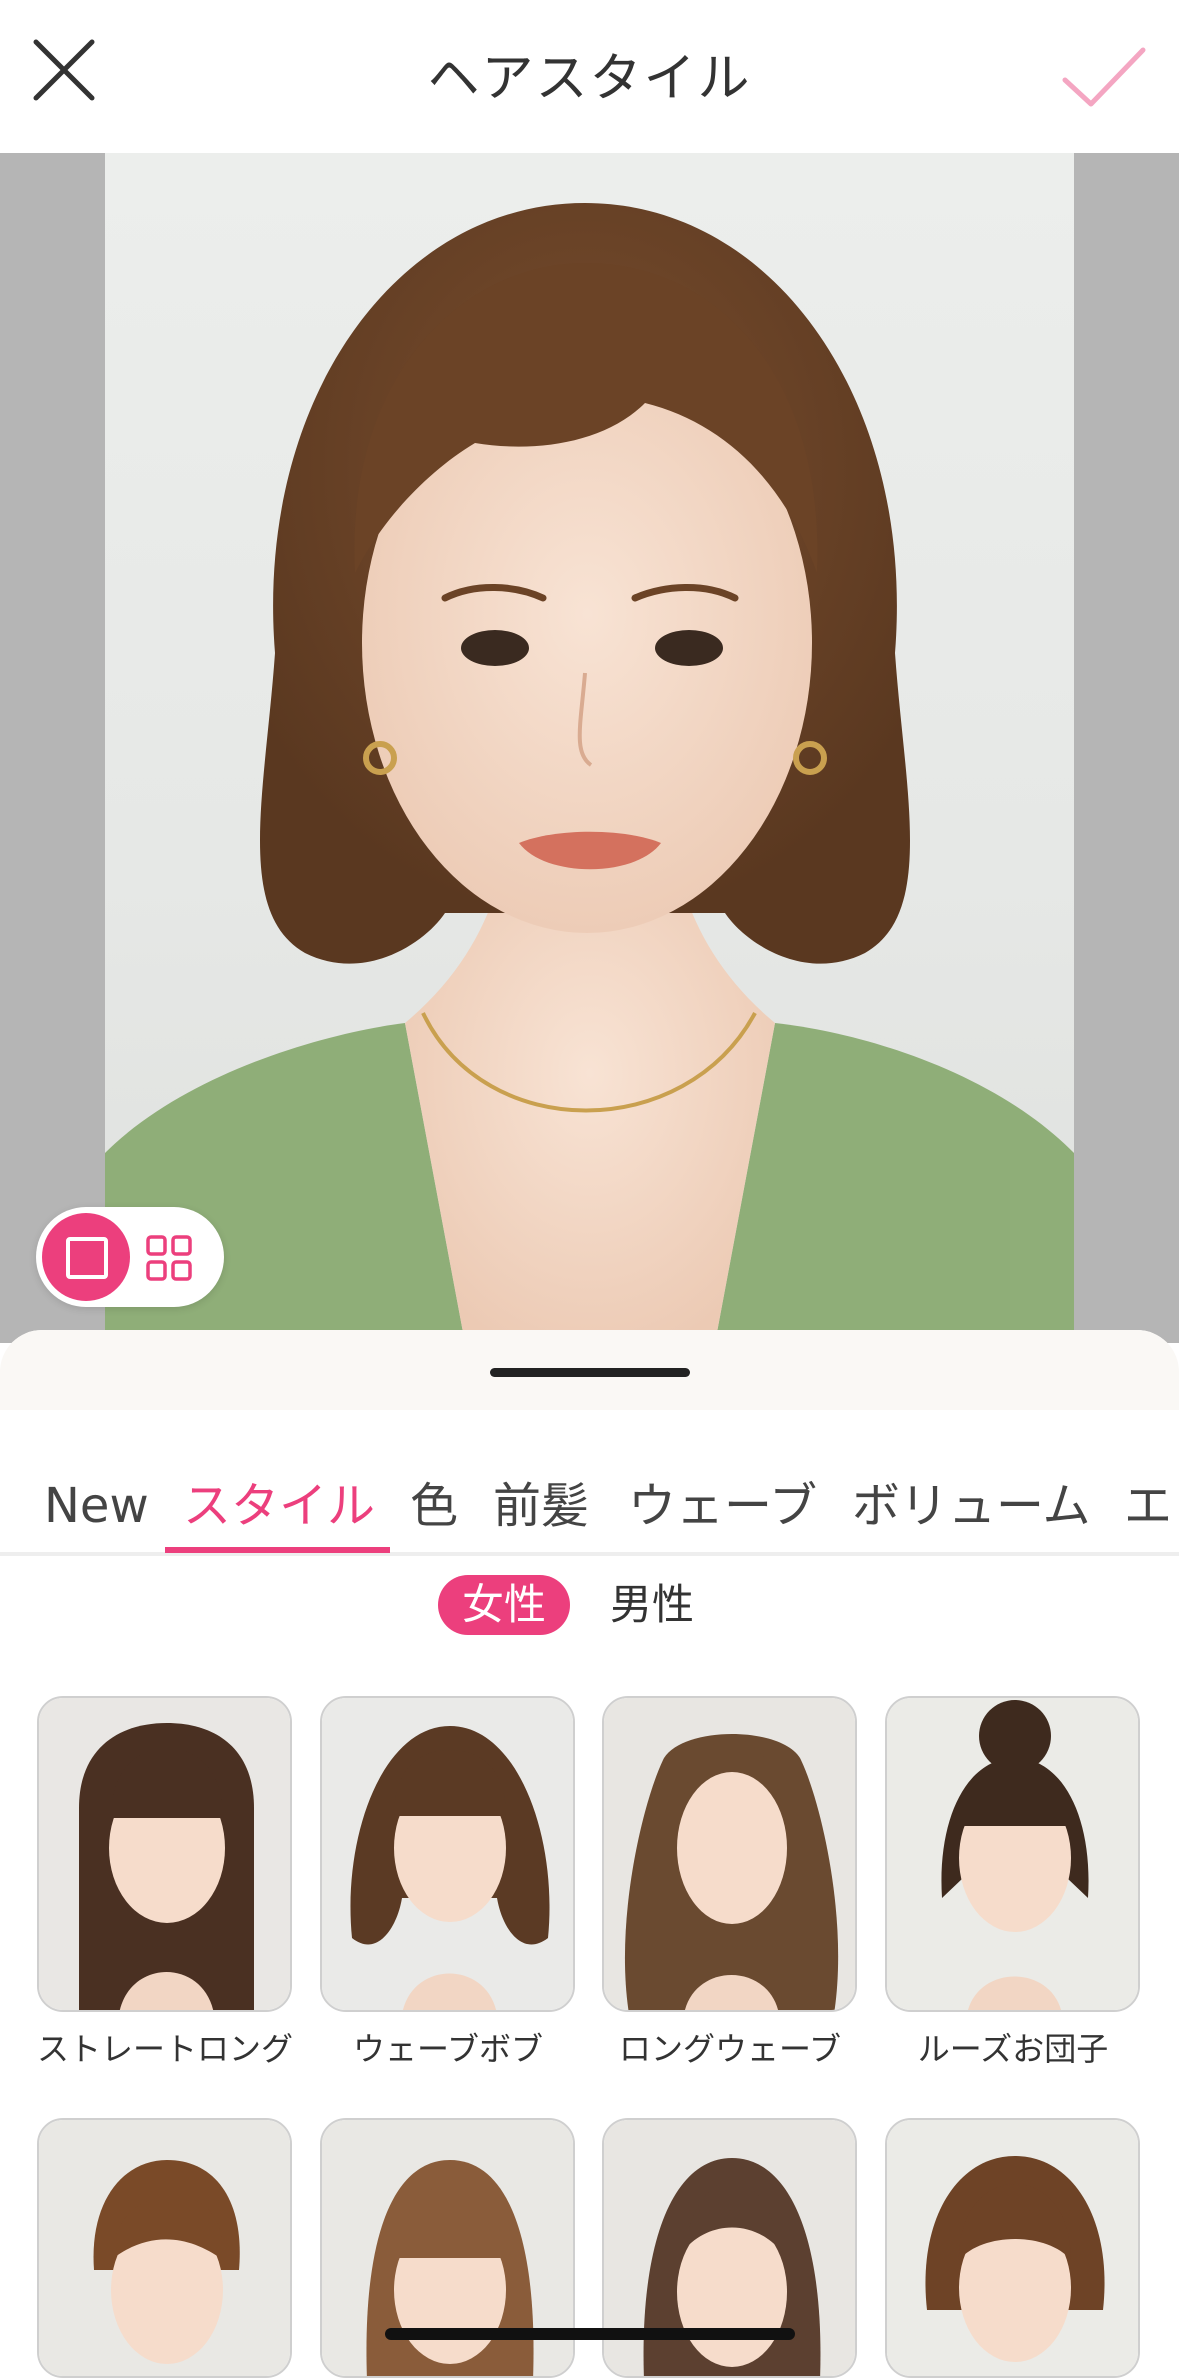  What do you see at coordinates (434, 1507) in the screenshot?
I see `tab-color: 色` at bounding box center [434, 1507].